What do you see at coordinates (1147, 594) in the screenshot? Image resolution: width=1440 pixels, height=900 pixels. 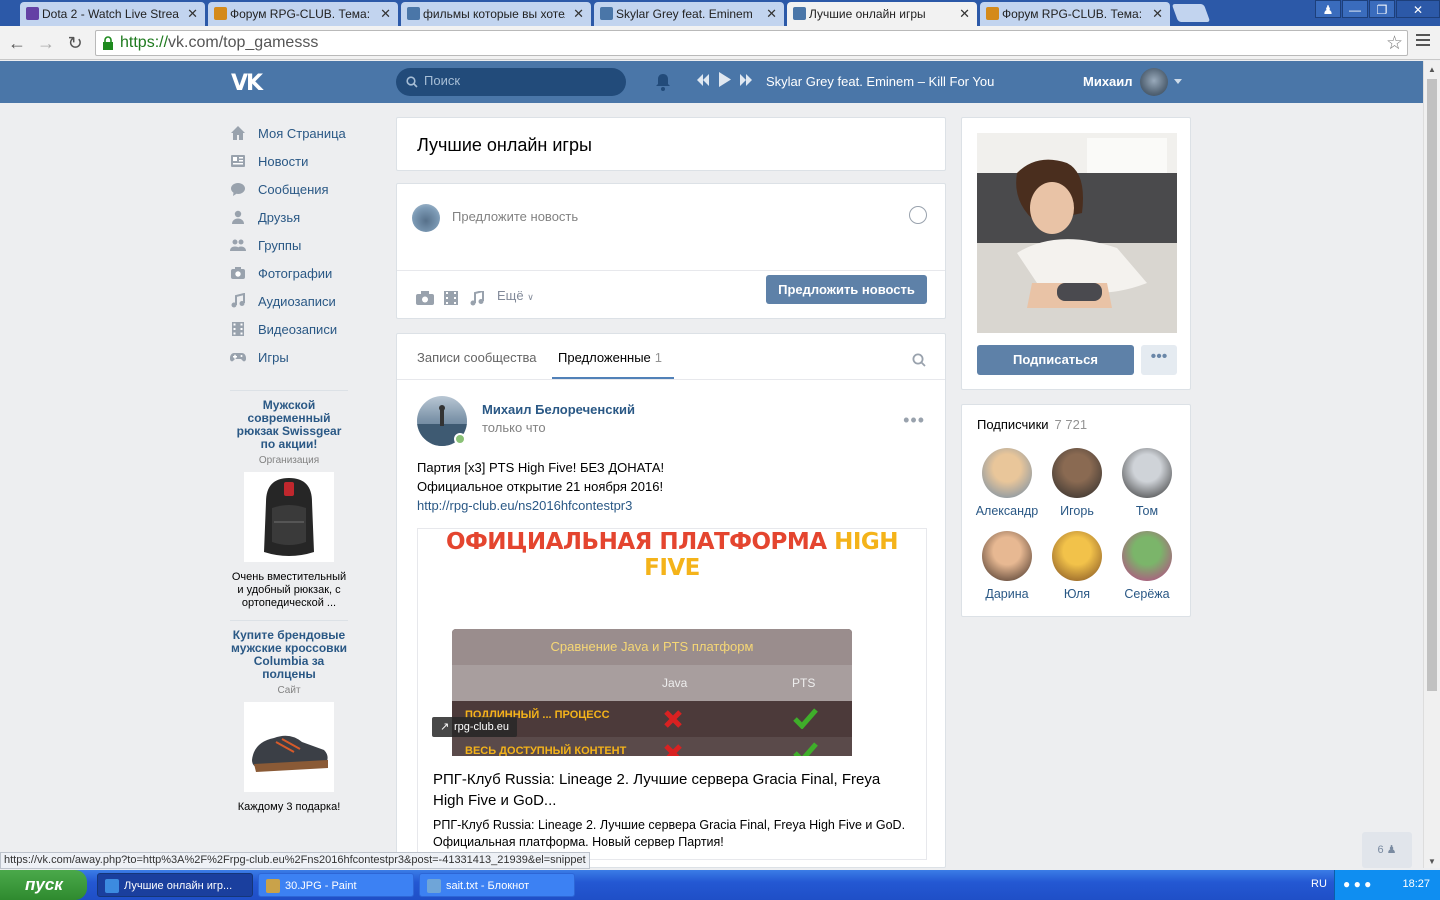 I see `subscriber-name: Серёжа` at bounding box center [1147, 594].